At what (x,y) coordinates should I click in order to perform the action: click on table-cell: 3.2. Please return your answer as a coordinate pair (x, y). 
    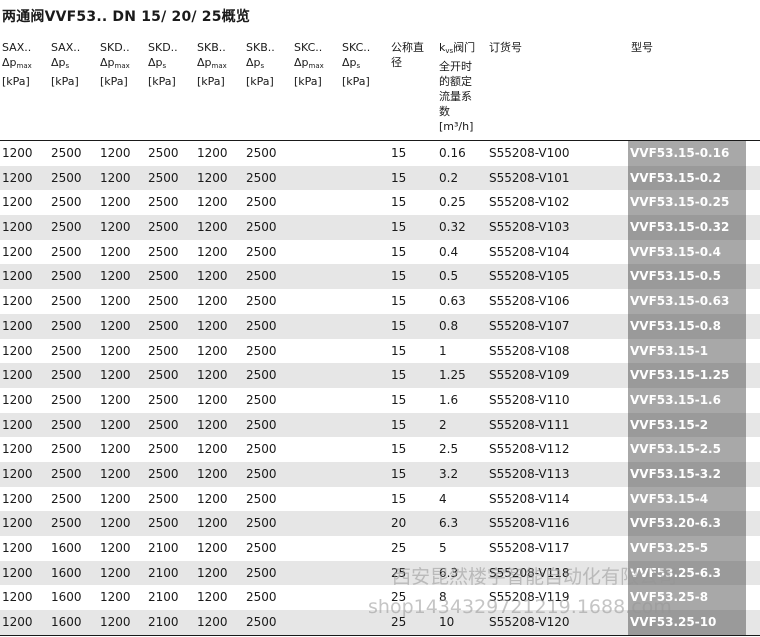
    Looking at the image, I should click on (449, 473).